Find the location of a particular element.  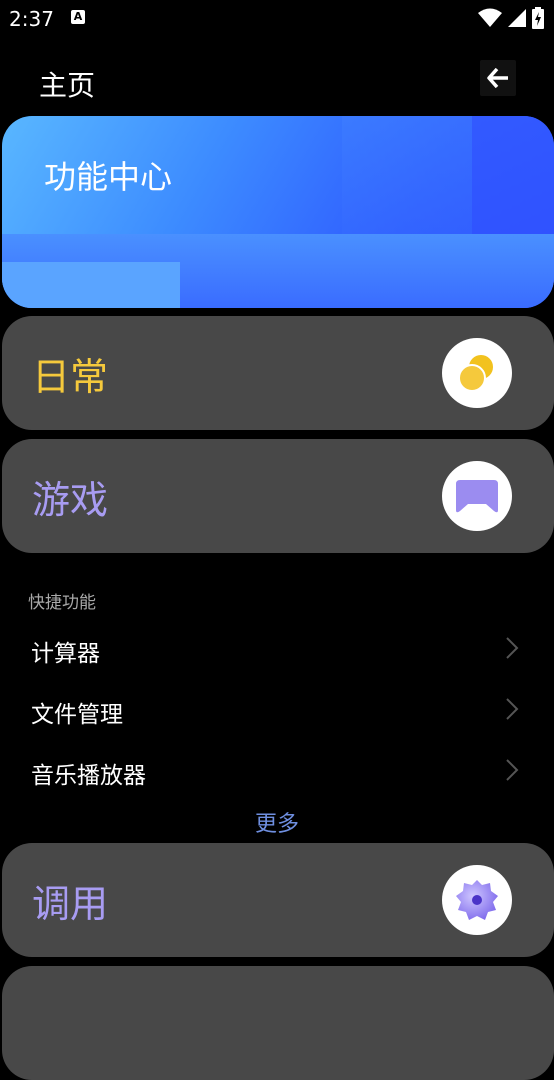

more-link: 更多 is located at coordinates (277, 822).